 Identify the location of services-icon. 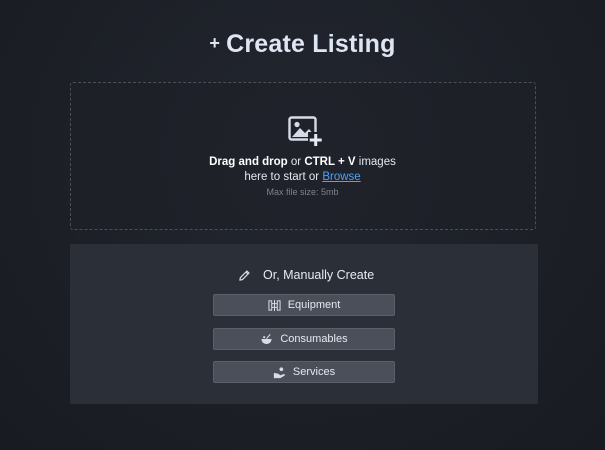
(279, 372).